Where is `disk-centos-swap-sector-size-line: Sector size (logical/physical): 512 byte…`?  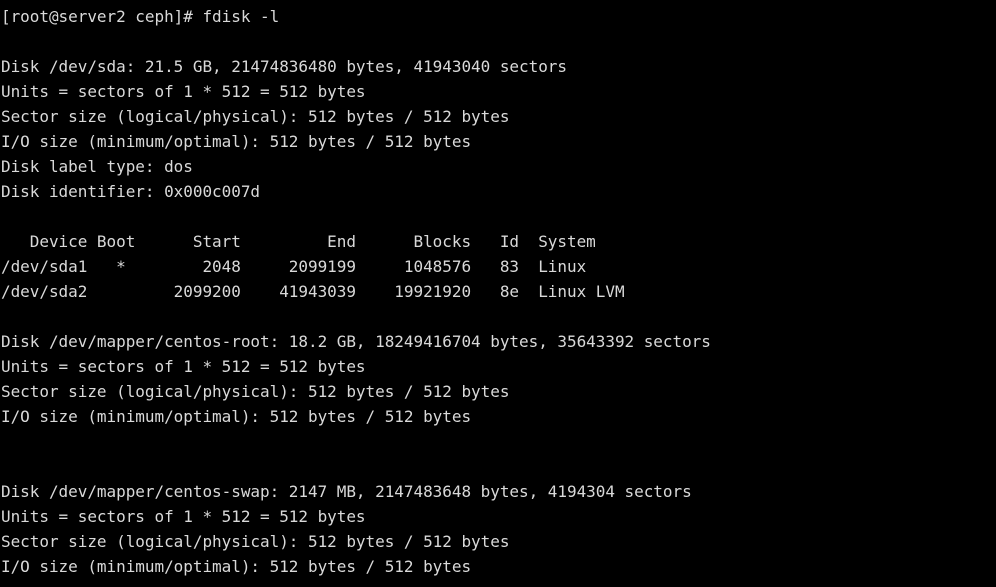 disk-centos-swap-sector-size-line: Sector size (logical/physical): 512 byte… is located at coordinates (255, 541).